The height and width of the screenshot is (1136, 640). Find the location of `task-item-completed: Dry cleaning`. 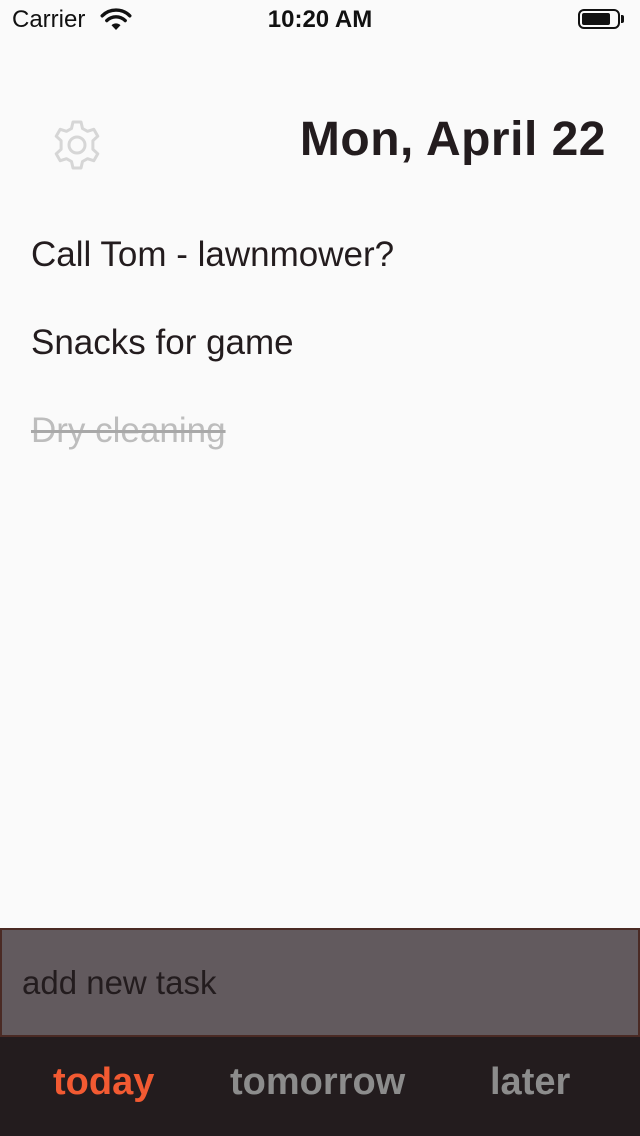

task-item-completed: Dry cleaning is located at coordinates (321, 450).